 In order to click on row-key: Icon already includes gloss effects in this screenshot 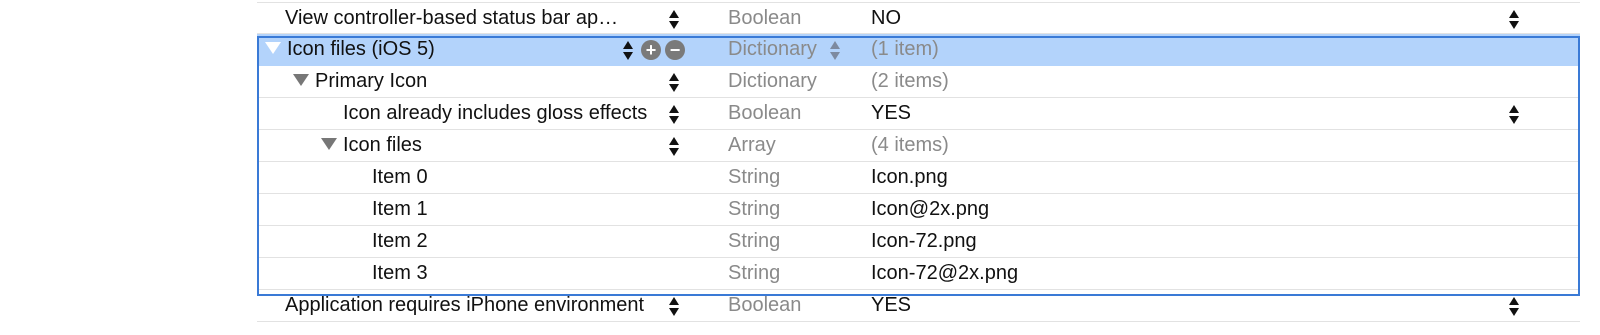, I will do `click(452, 113)`.